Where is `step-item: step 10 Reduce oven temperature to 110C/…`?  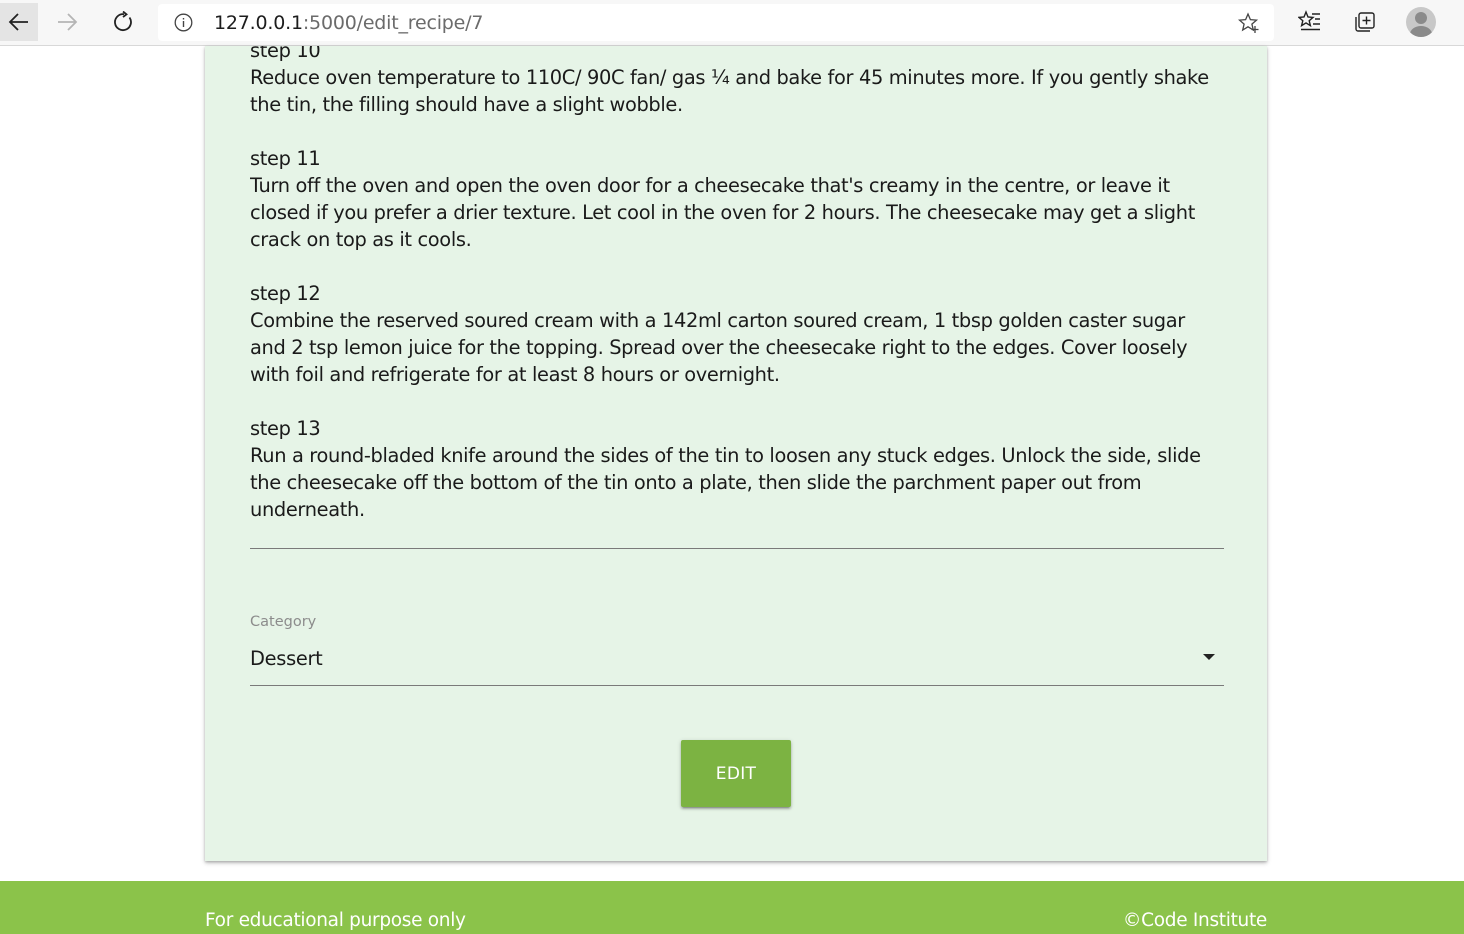 step-item: step 10 Reduce oven temperature to 110C/… is located at coordinates (737, 82).